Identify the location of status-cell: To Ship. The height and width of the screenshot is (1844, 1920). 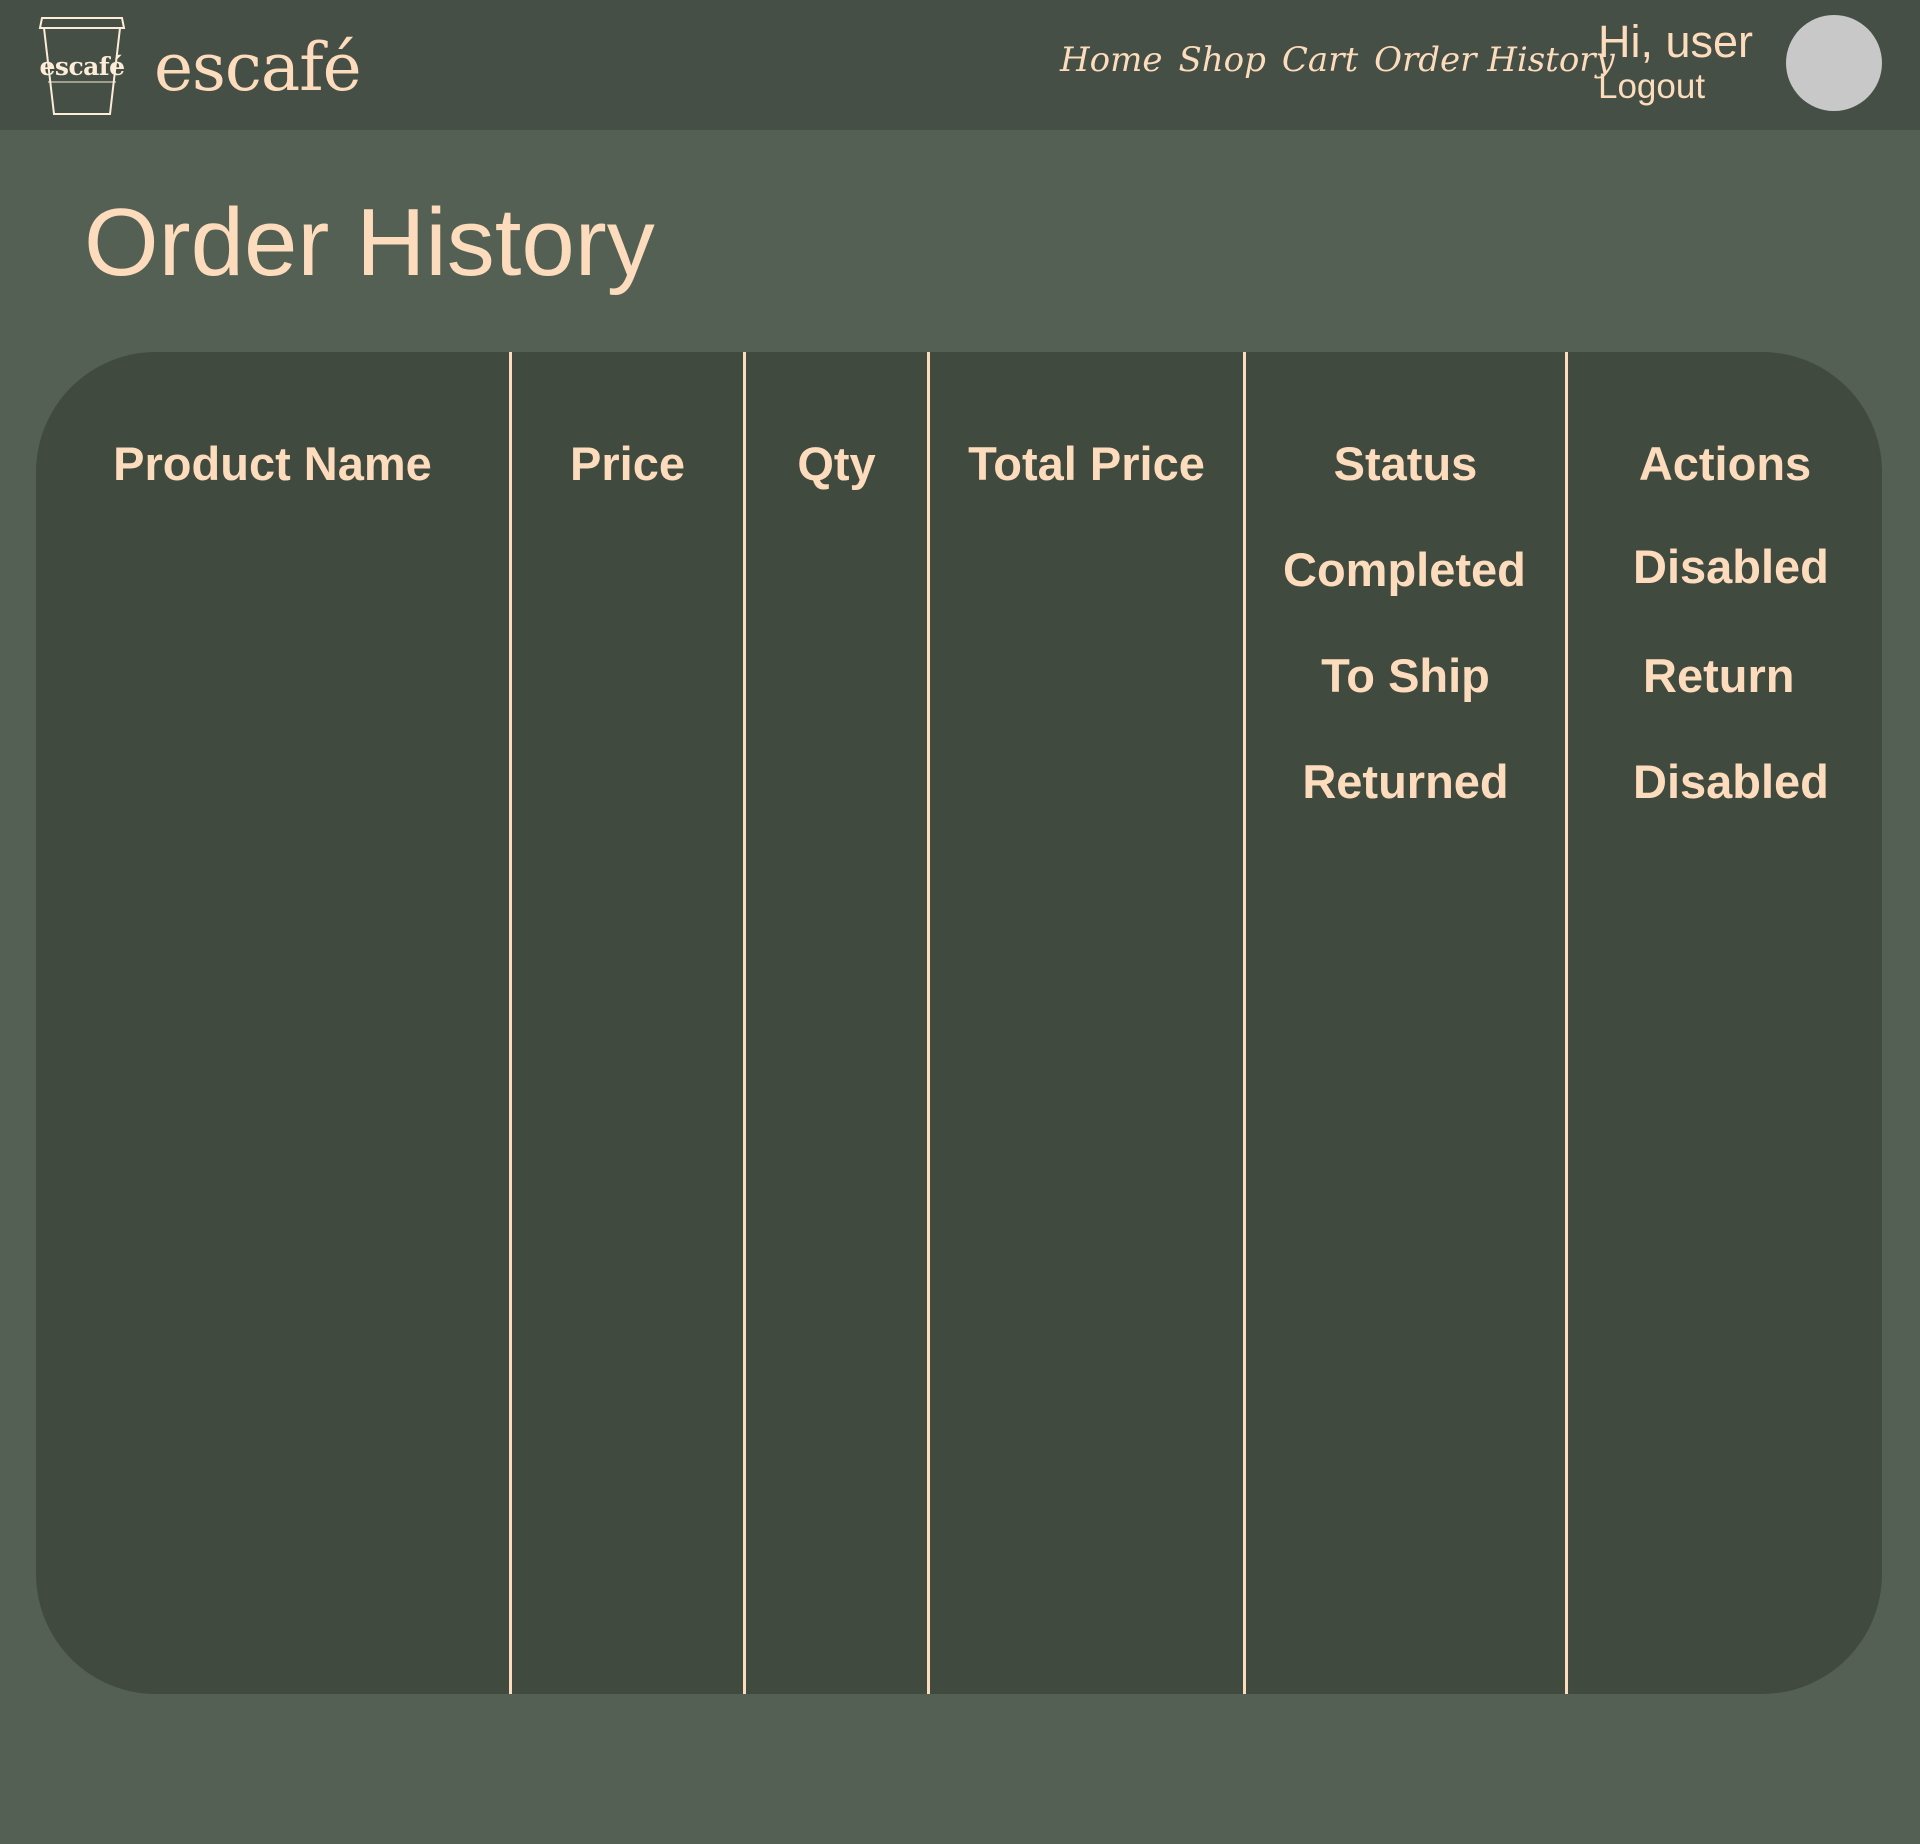
(1405, 675).